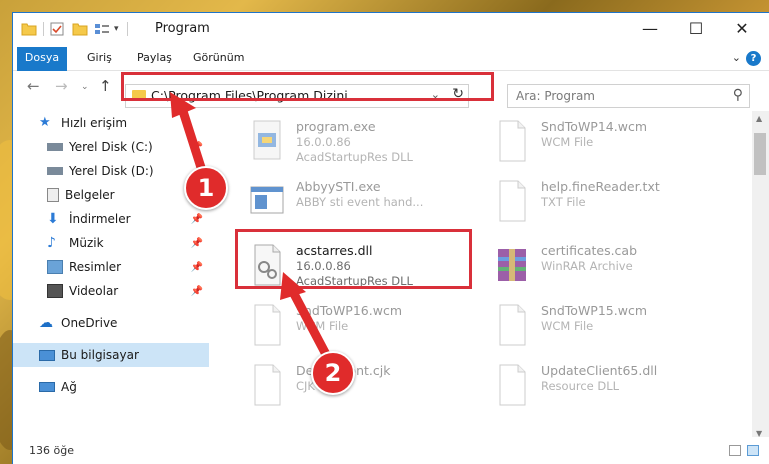  Describe the element at coordinates (336, 126) in the screenshot. I see `file-name: program.exe` at that location.